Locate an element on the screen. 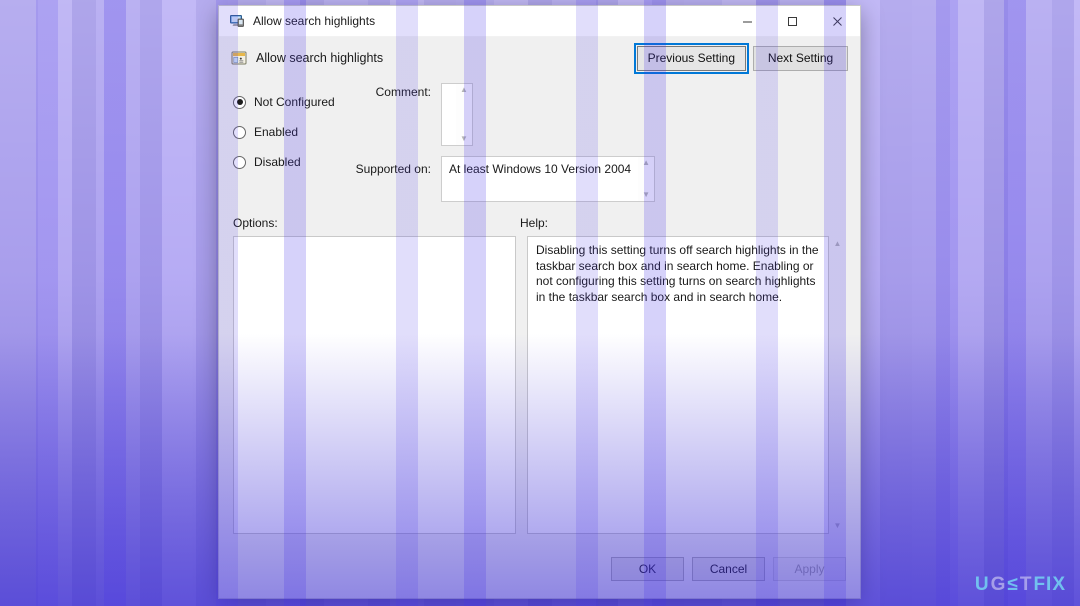  window-title: Allow search highlights is located at coordinates (314, 21).